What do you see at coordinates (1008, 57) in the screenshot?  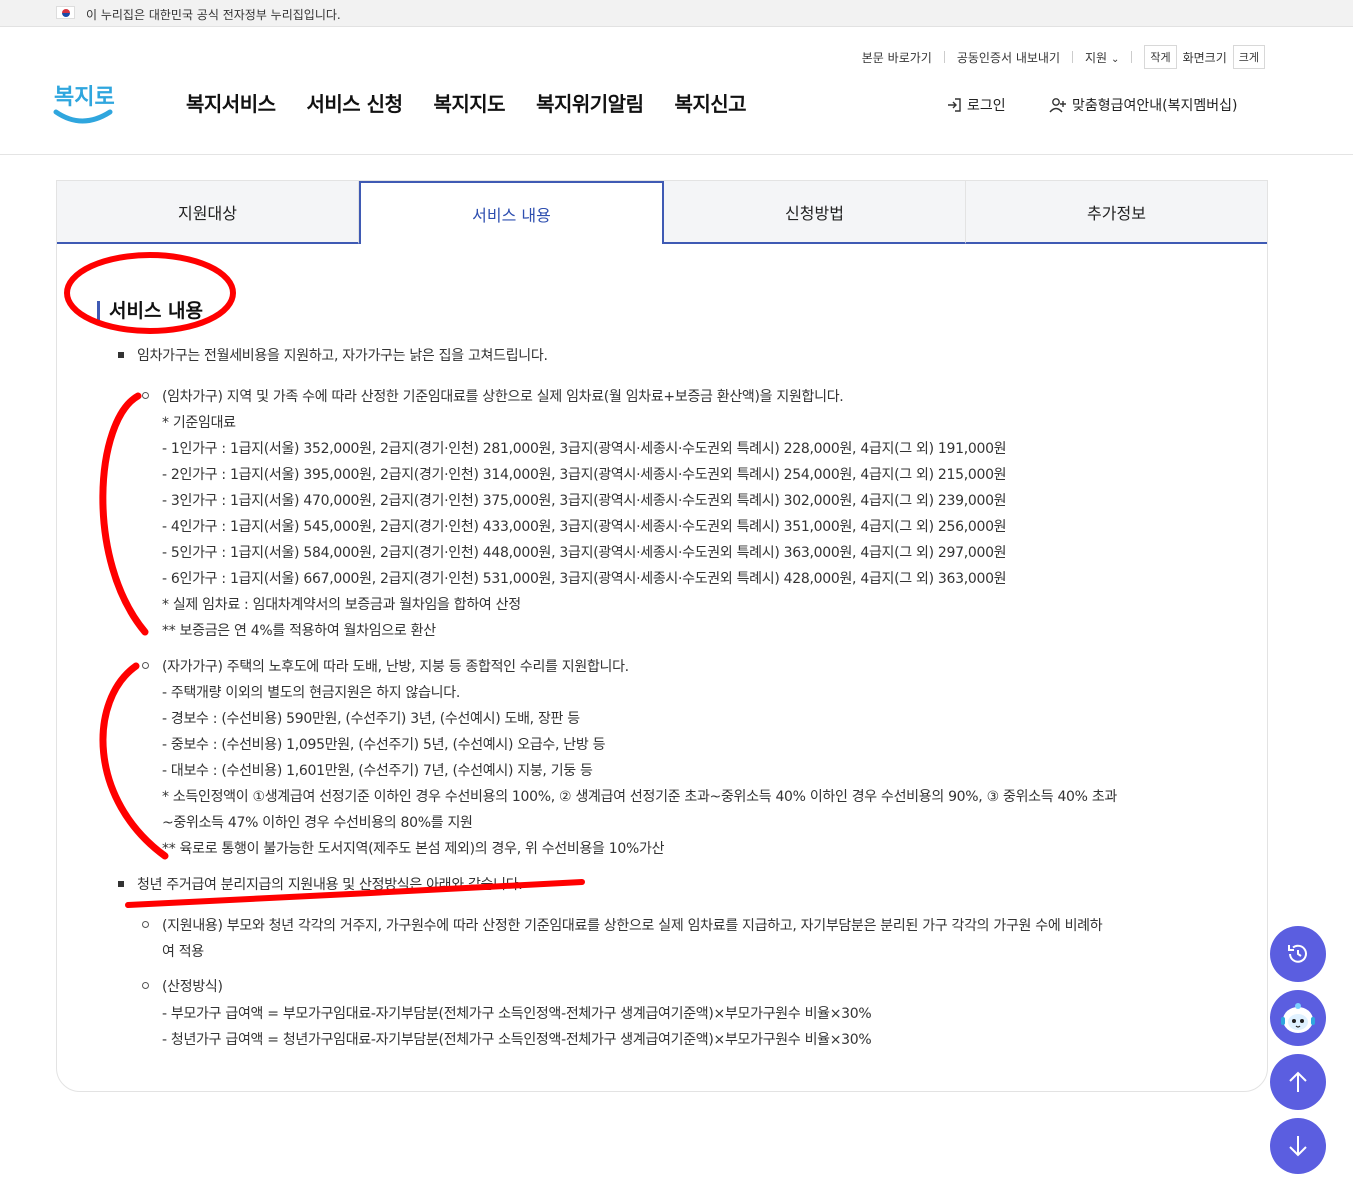 I see `cert-export-link: 공동인증서 내보내기` at bounding box center [1008, 57].